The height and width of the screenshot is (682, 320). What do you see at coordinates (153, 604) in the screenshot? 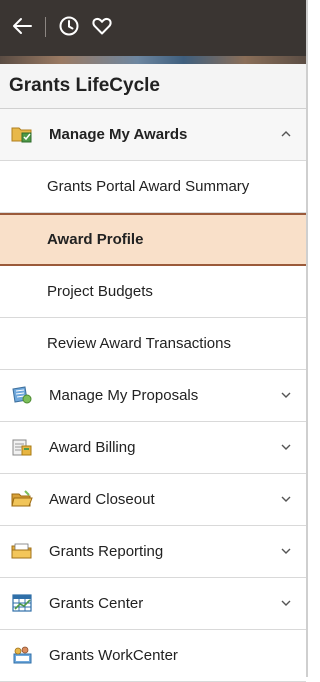
I see `nav-item-grants-center: Grants Center` at bounding box center [153, 604].